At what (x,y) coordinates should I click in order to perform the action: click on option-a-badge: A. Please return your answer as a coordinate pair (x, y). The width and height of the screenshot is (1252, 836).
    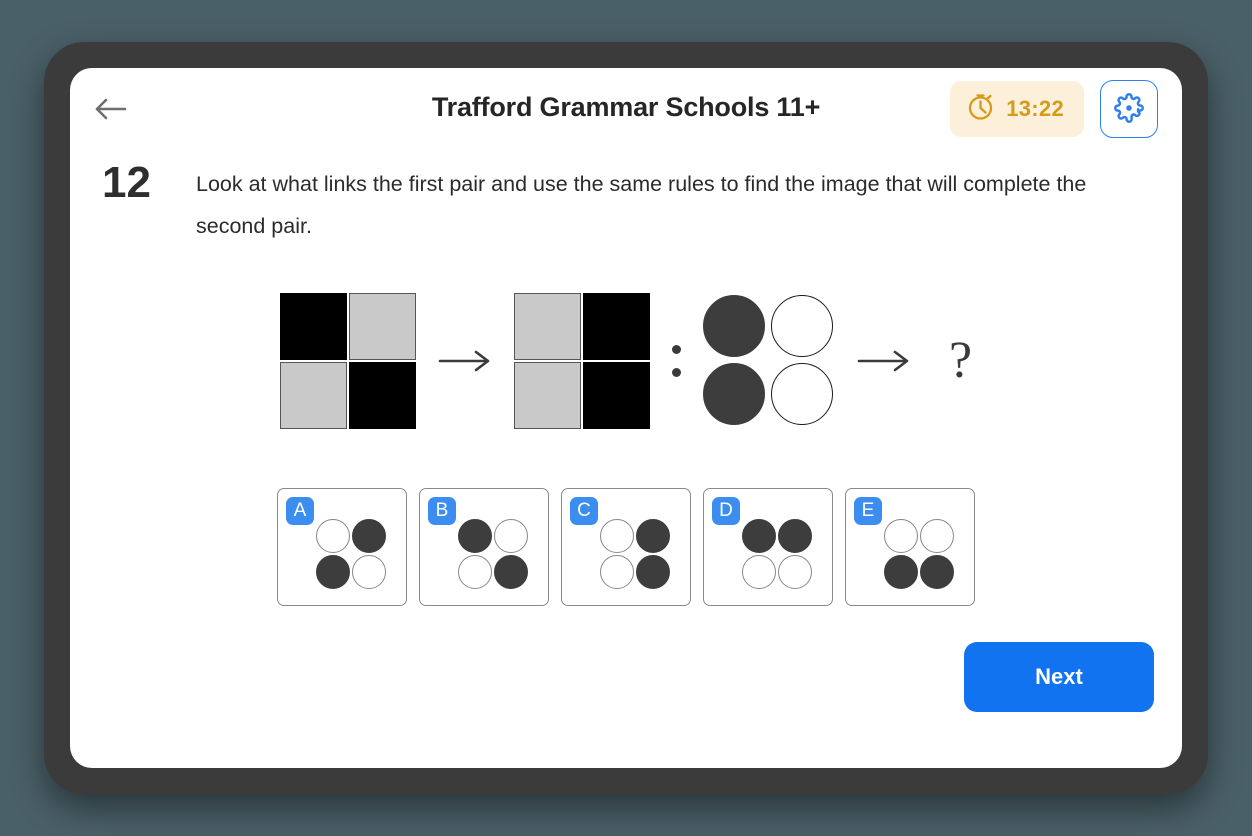
    Looking at the image, I should click on (300, 510).